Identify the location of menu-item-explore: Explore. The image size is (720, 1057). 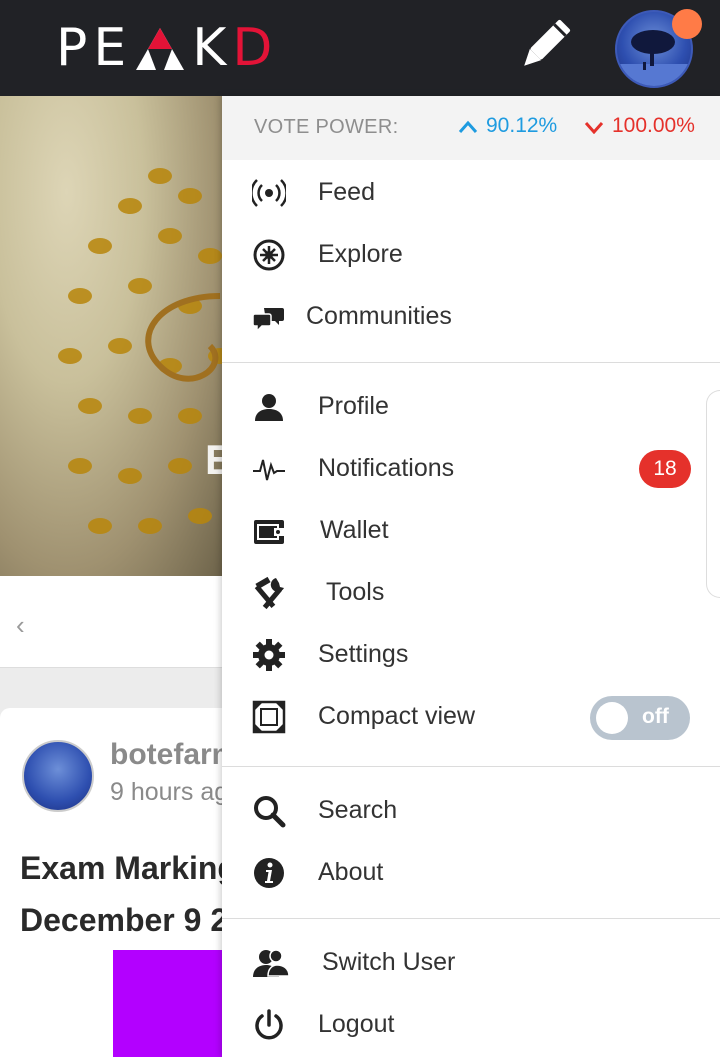
(471, 255).